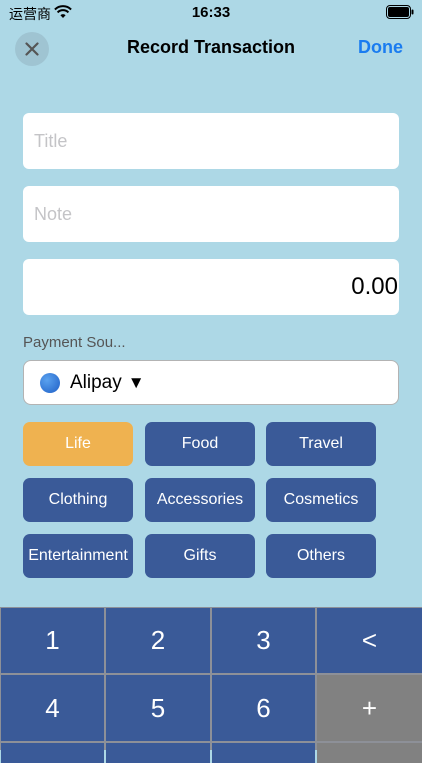 The image size is (422, 763). I want to click on key-1: 1, so click(52, 640).